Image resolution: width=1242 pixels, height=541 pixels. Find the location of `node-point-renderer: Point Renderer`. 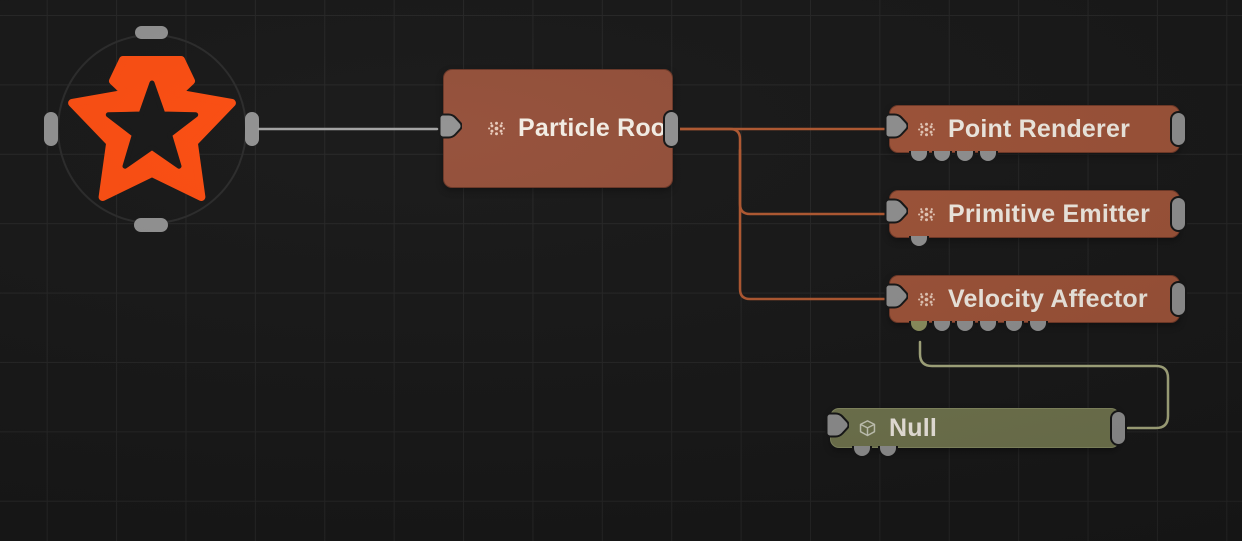

node-point-renderer: Point Renderer is located at coordinates (1035, 134).